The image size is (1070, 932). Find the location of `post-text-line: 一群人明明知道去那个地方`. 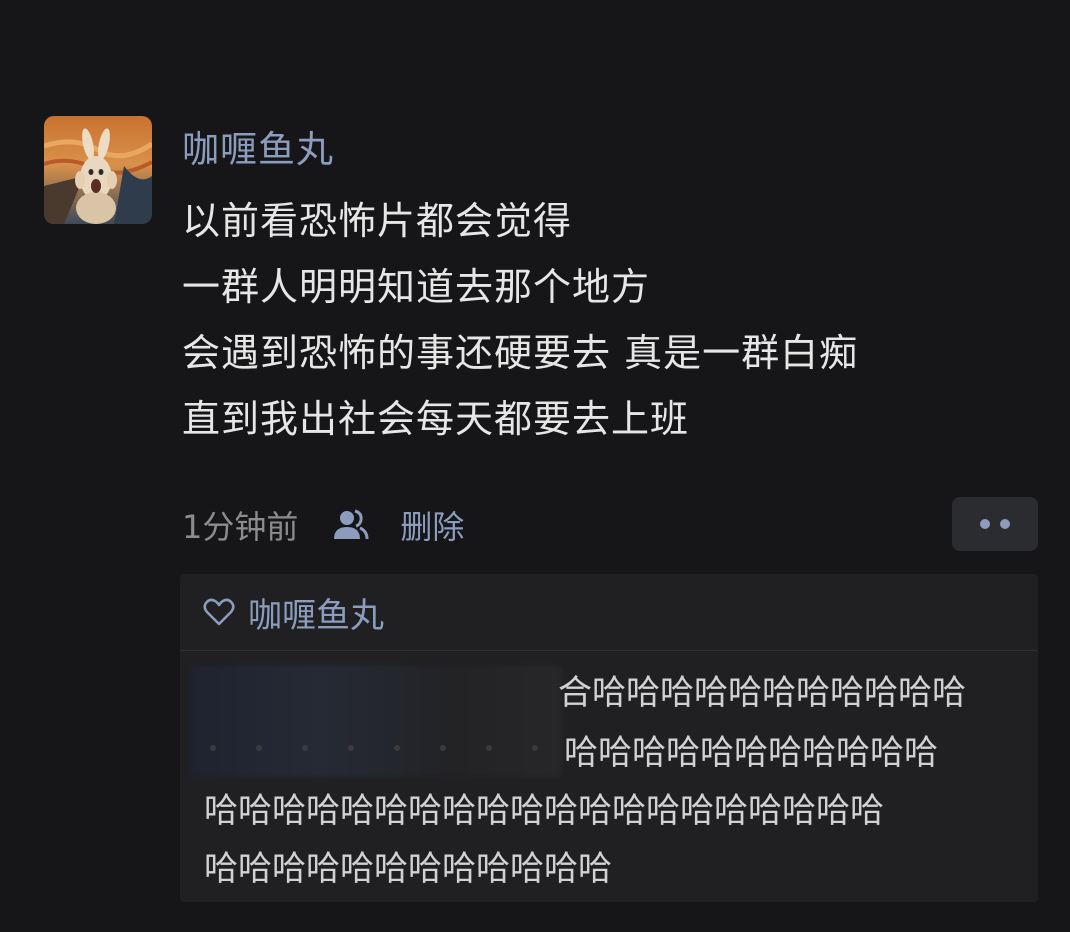

post-text-line: 一群人明明知道去那个地方 is located at coordinates (416, 287).